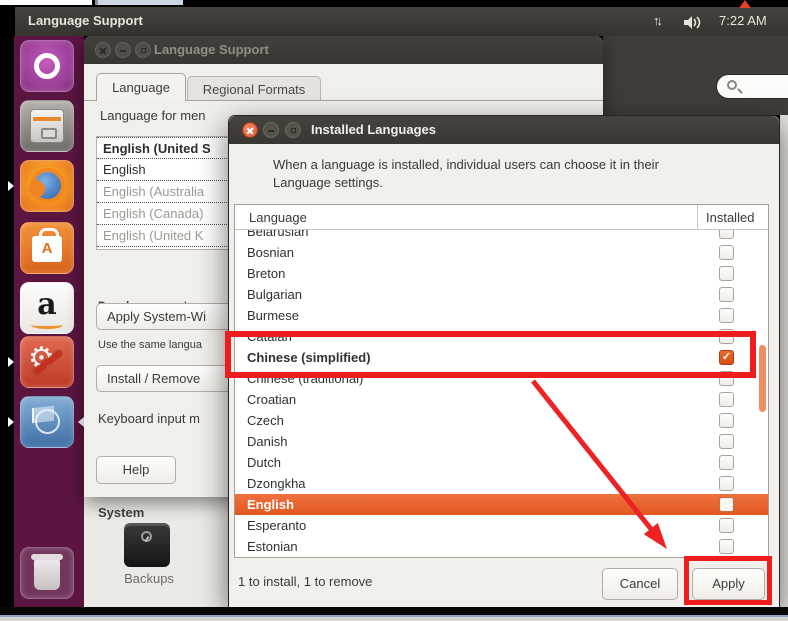 This screenshot has width=788, height=621. I want to click on trash-bin-icon, so click(47, 572).